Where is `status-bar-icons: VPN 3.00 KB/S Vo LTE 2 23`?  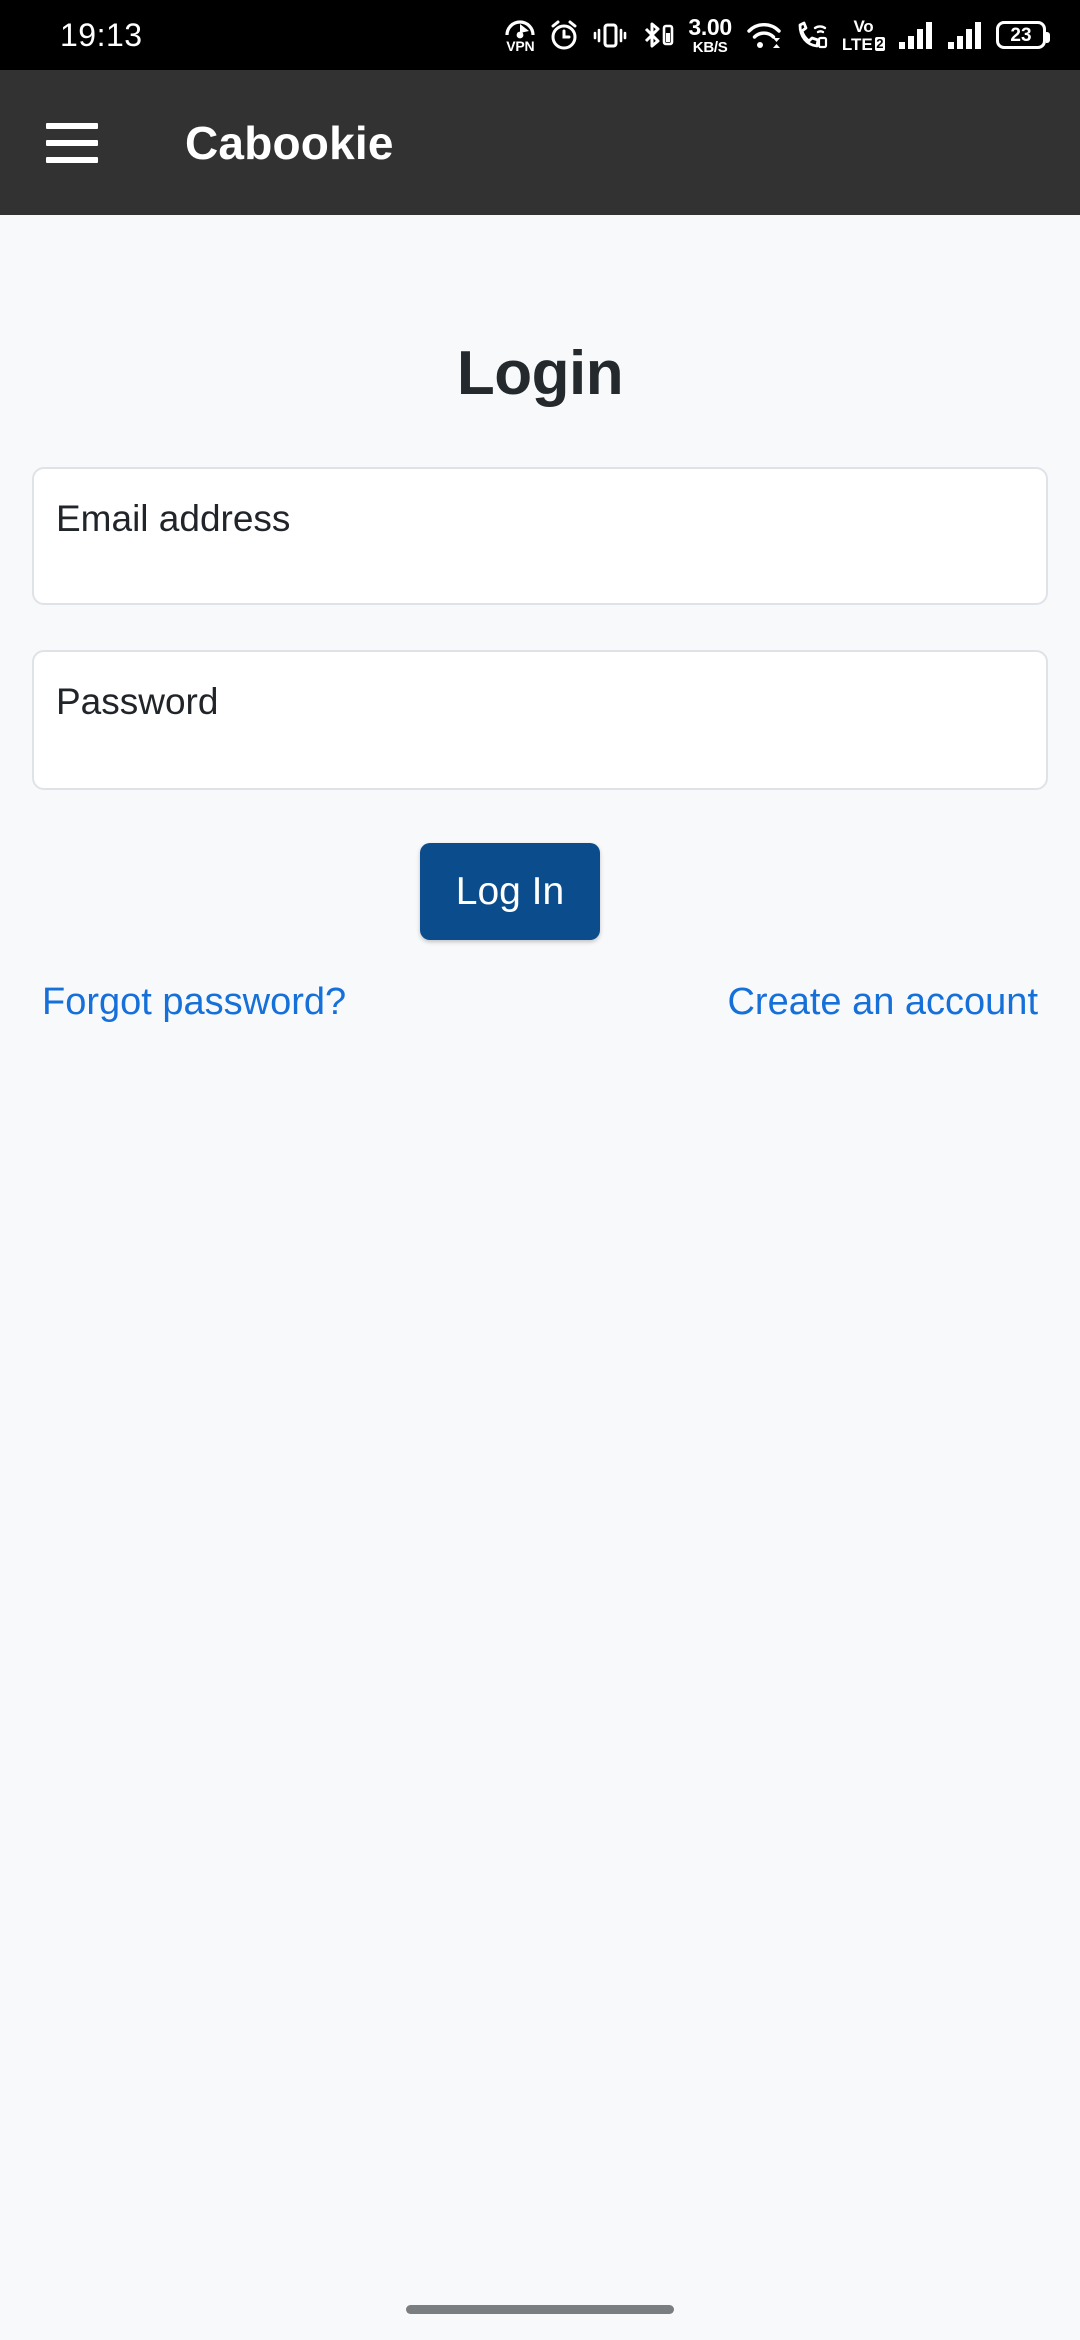 status-bar-icons: VPN 3.00 KB/S Vo LTE 2 23 is located at coordinates (777, 35).